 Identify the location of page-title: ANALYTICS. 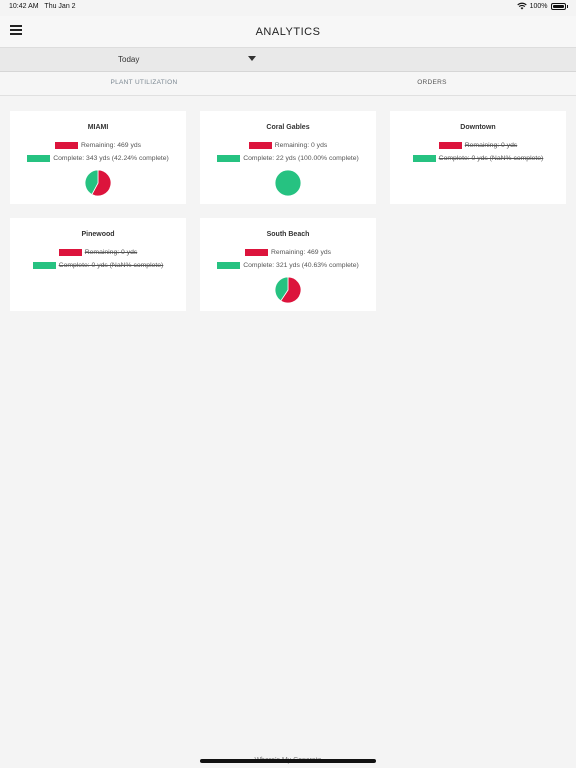
(288, 32).